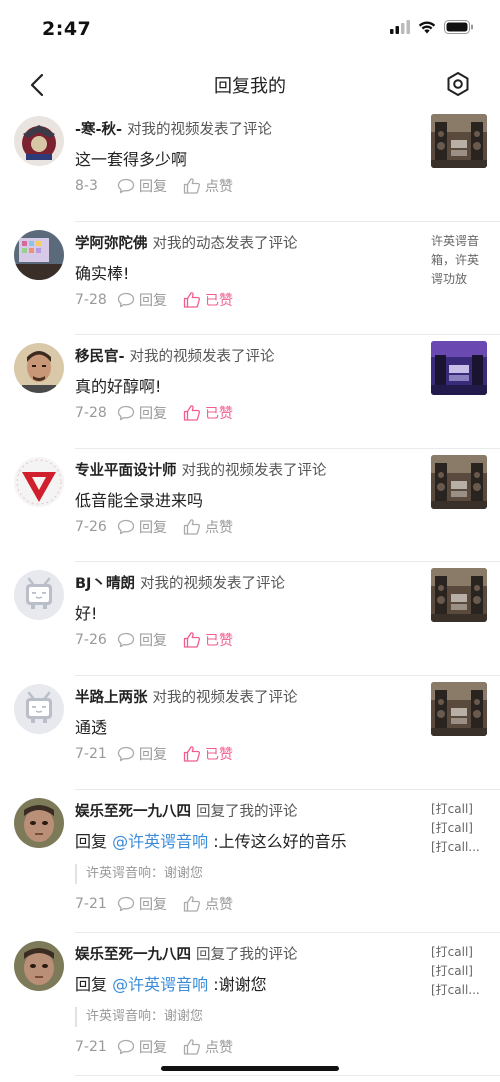 This screenshot has width=500, height=1082. What do you see at coordinates (111, 244) in the screenshot?
I see `username: 学阿弥陀佛` at bounding box center [111, 244].